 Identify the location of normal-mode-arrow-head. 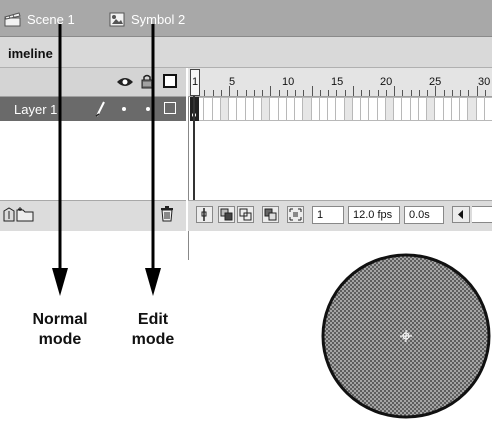
(60, 282).